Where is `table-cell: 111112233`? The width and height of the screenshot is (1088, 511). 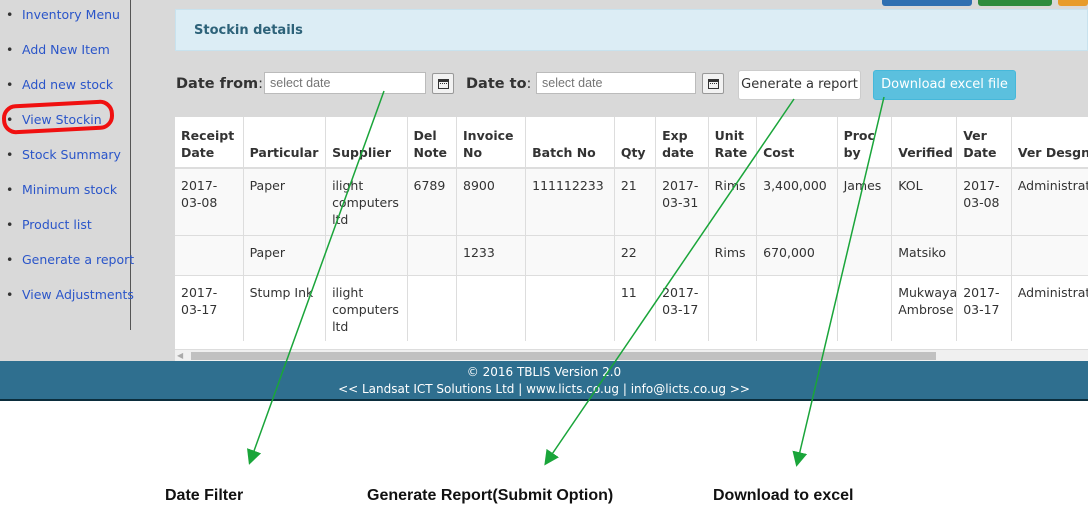 table-cell: 111112233 is located at coordinates (570, 201).